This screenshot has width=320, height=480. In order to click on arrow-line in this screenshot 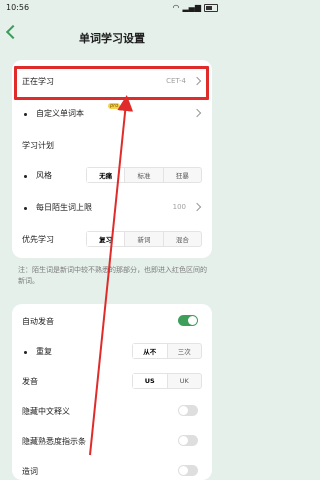, I will do `click(111, 275)`.